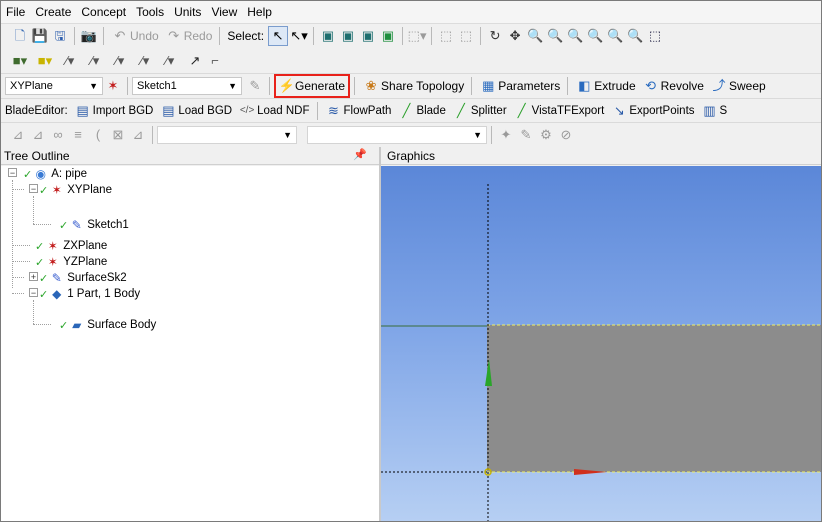 This screenshot has height=522, width=822. I want to click on blade-icon: ╱, so click(406, 110).